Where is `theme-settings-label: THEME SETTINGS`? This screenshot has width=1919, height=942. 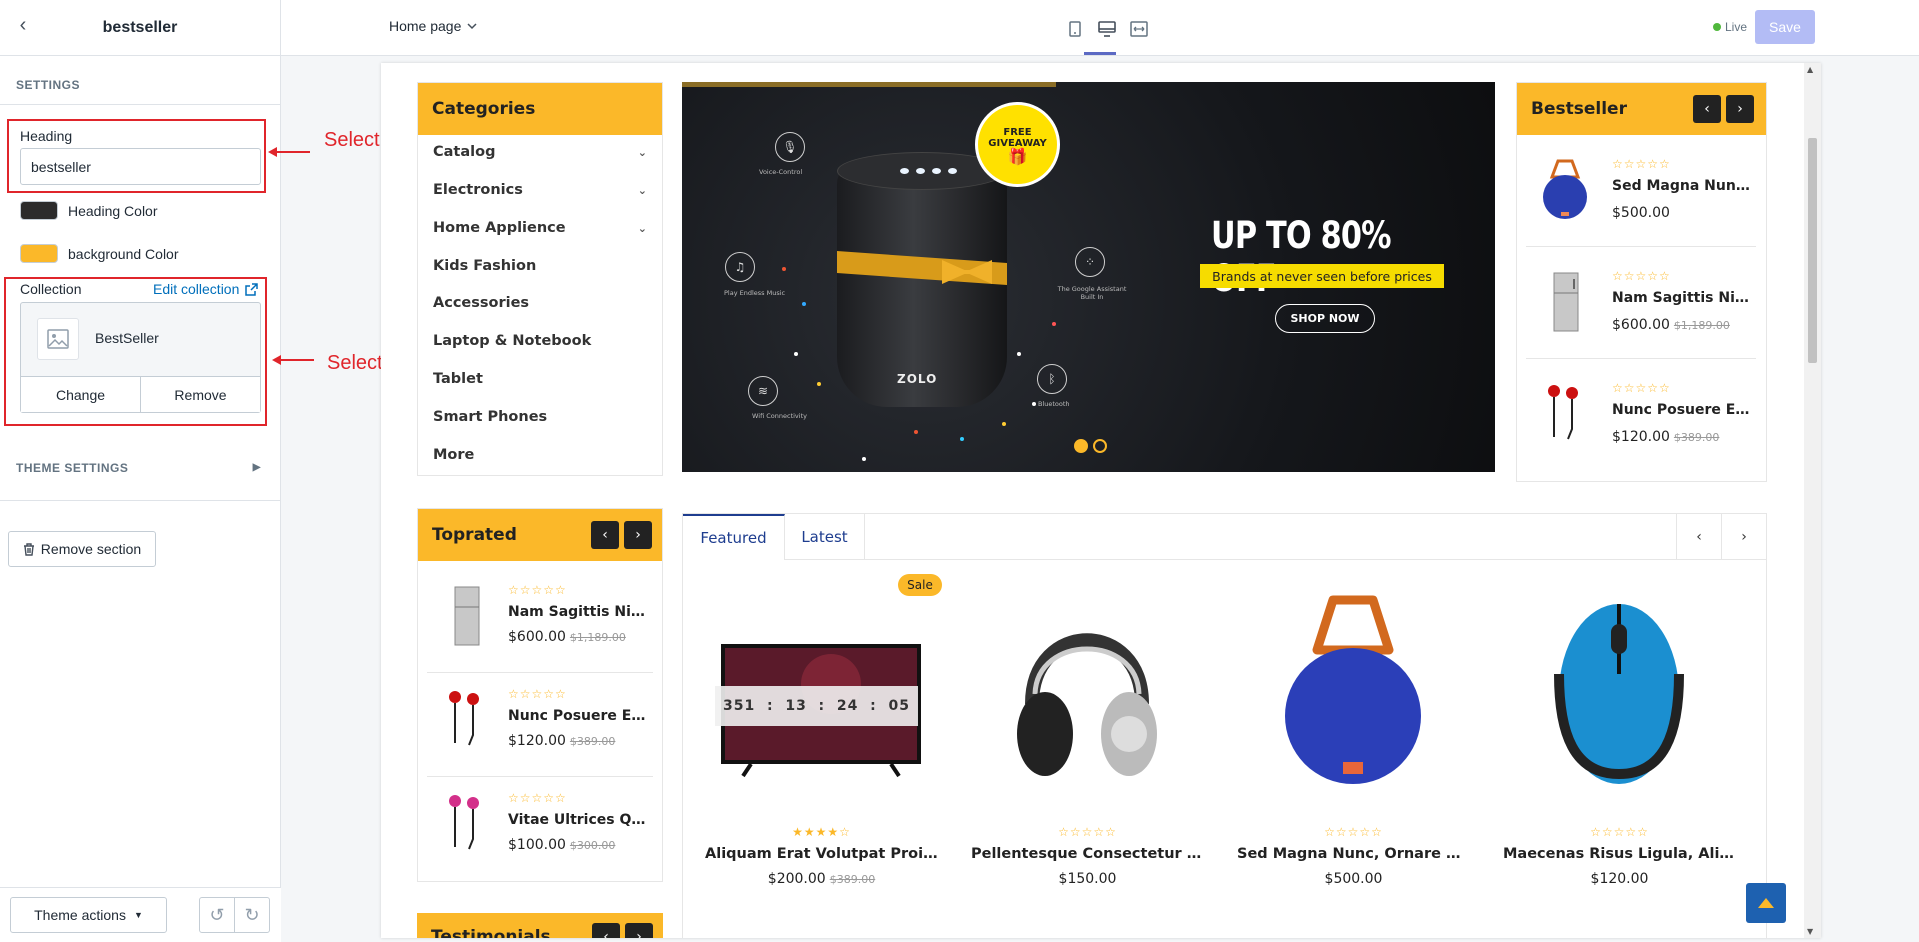
theme-settings-label: THEME SETTINGS is located at coordinates (72, 468).